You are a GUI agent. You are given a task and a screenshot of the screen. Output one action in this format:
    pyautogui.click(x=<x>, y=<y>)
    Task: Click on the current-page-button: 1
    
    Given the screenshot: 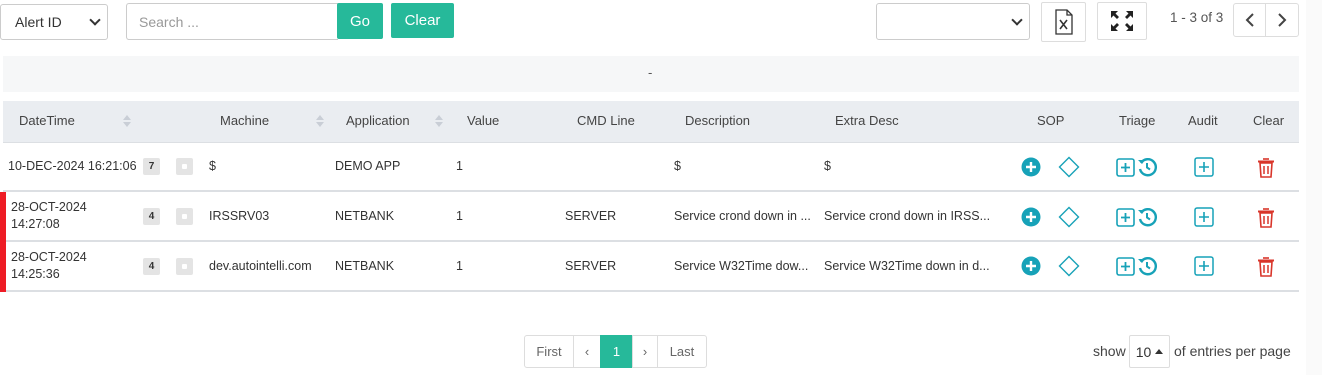 What is the action you would take?
    pyautogui.click(x=616, y=351)
    